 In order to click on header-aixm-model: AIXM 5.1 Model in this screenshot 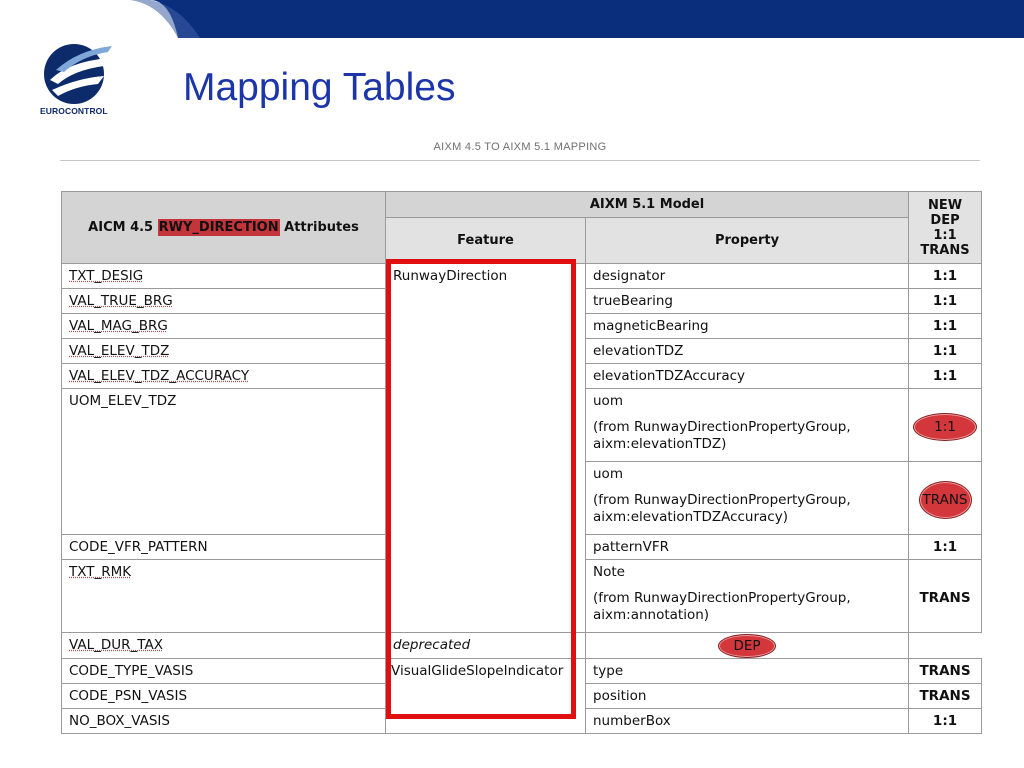, I will do `click(647, 205)`.